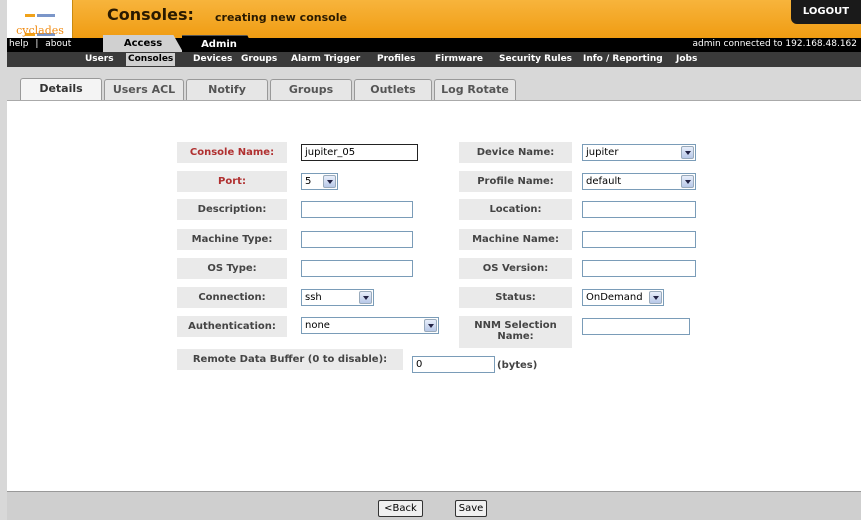 This screenshot has height=520, width=861. I want to click on subnav-devices: Devices, so click(212, 59).